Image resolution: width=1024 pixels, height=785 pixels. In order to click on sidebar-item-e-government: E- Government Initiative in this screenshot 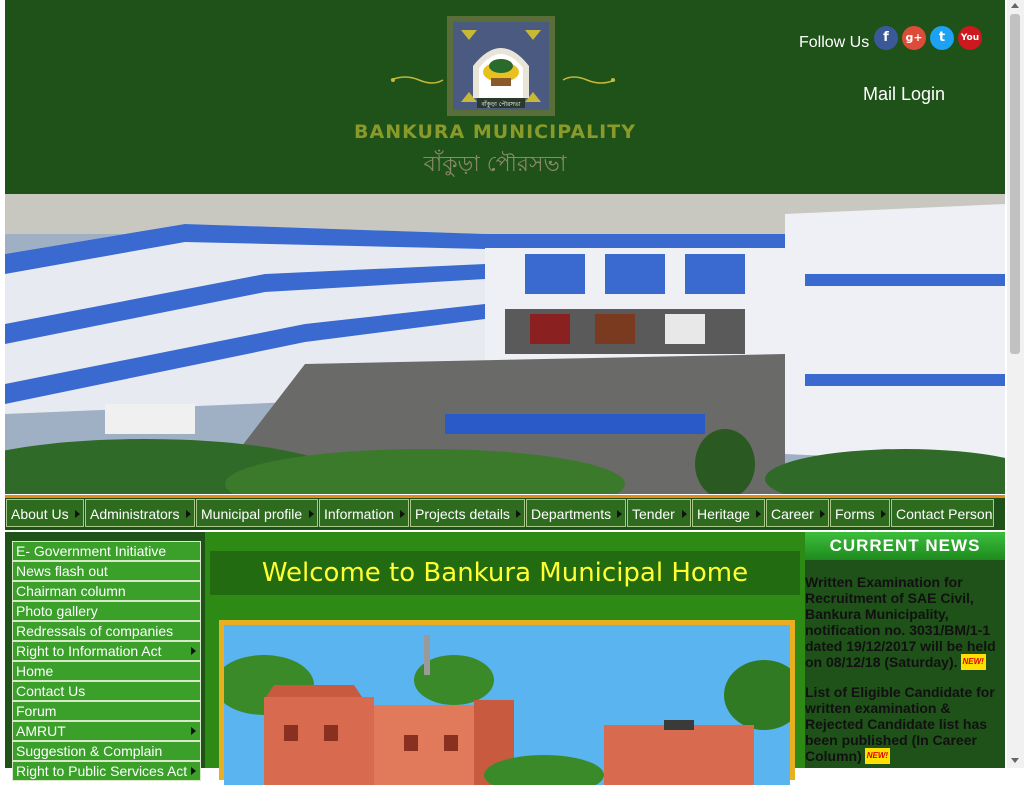, I will do `click(106, 551)`.